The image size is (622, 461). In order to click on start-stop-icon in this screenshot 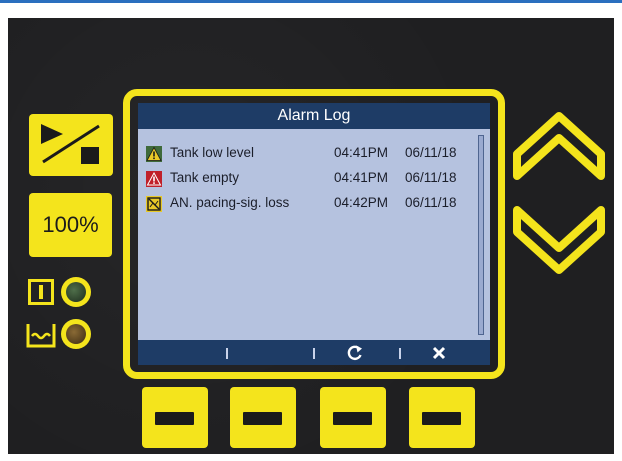, I will do `click(70, 144)`.